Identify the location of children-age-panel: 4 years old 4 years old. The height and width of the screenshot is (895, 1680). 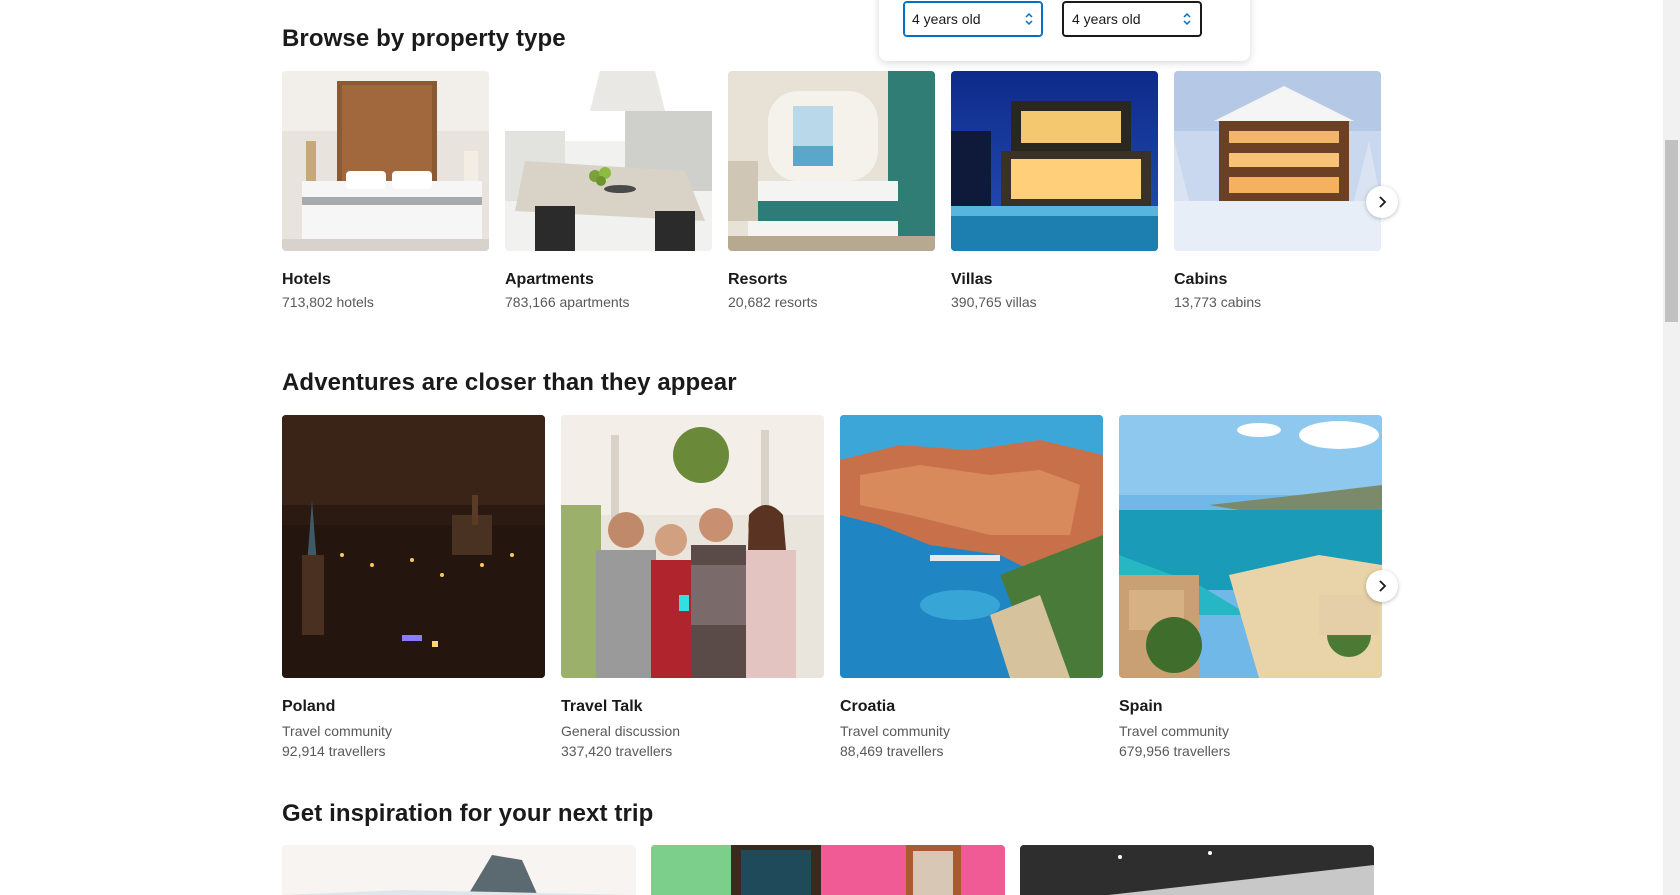
(1064, 30).